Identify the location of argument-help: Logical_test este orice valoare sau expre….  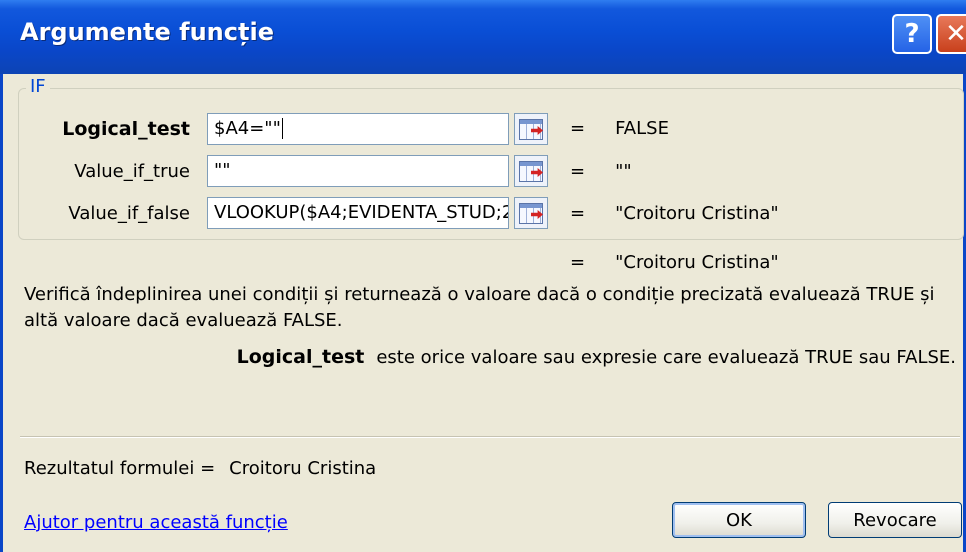
(596, 357).